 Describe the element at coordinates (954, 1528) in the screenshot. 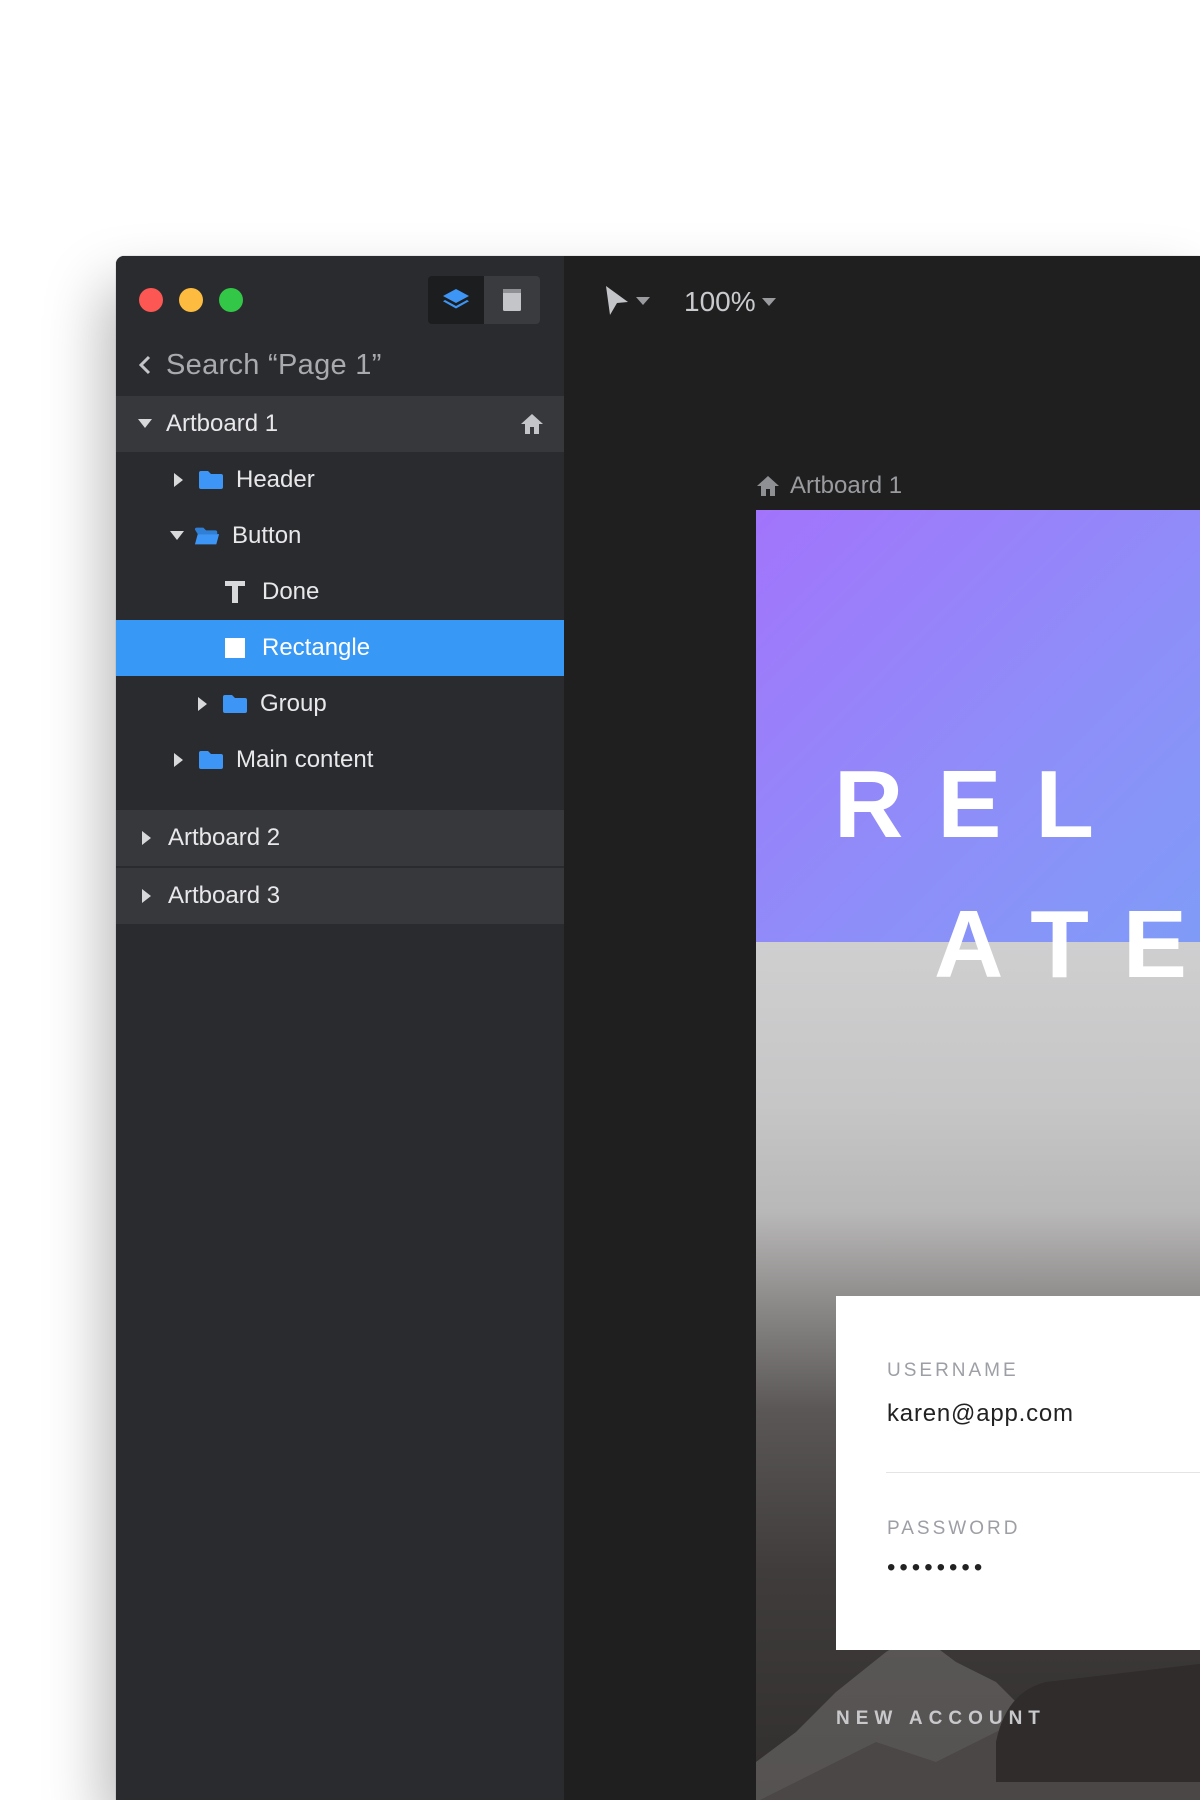

I see `password-label: PASSWORD` at that location.